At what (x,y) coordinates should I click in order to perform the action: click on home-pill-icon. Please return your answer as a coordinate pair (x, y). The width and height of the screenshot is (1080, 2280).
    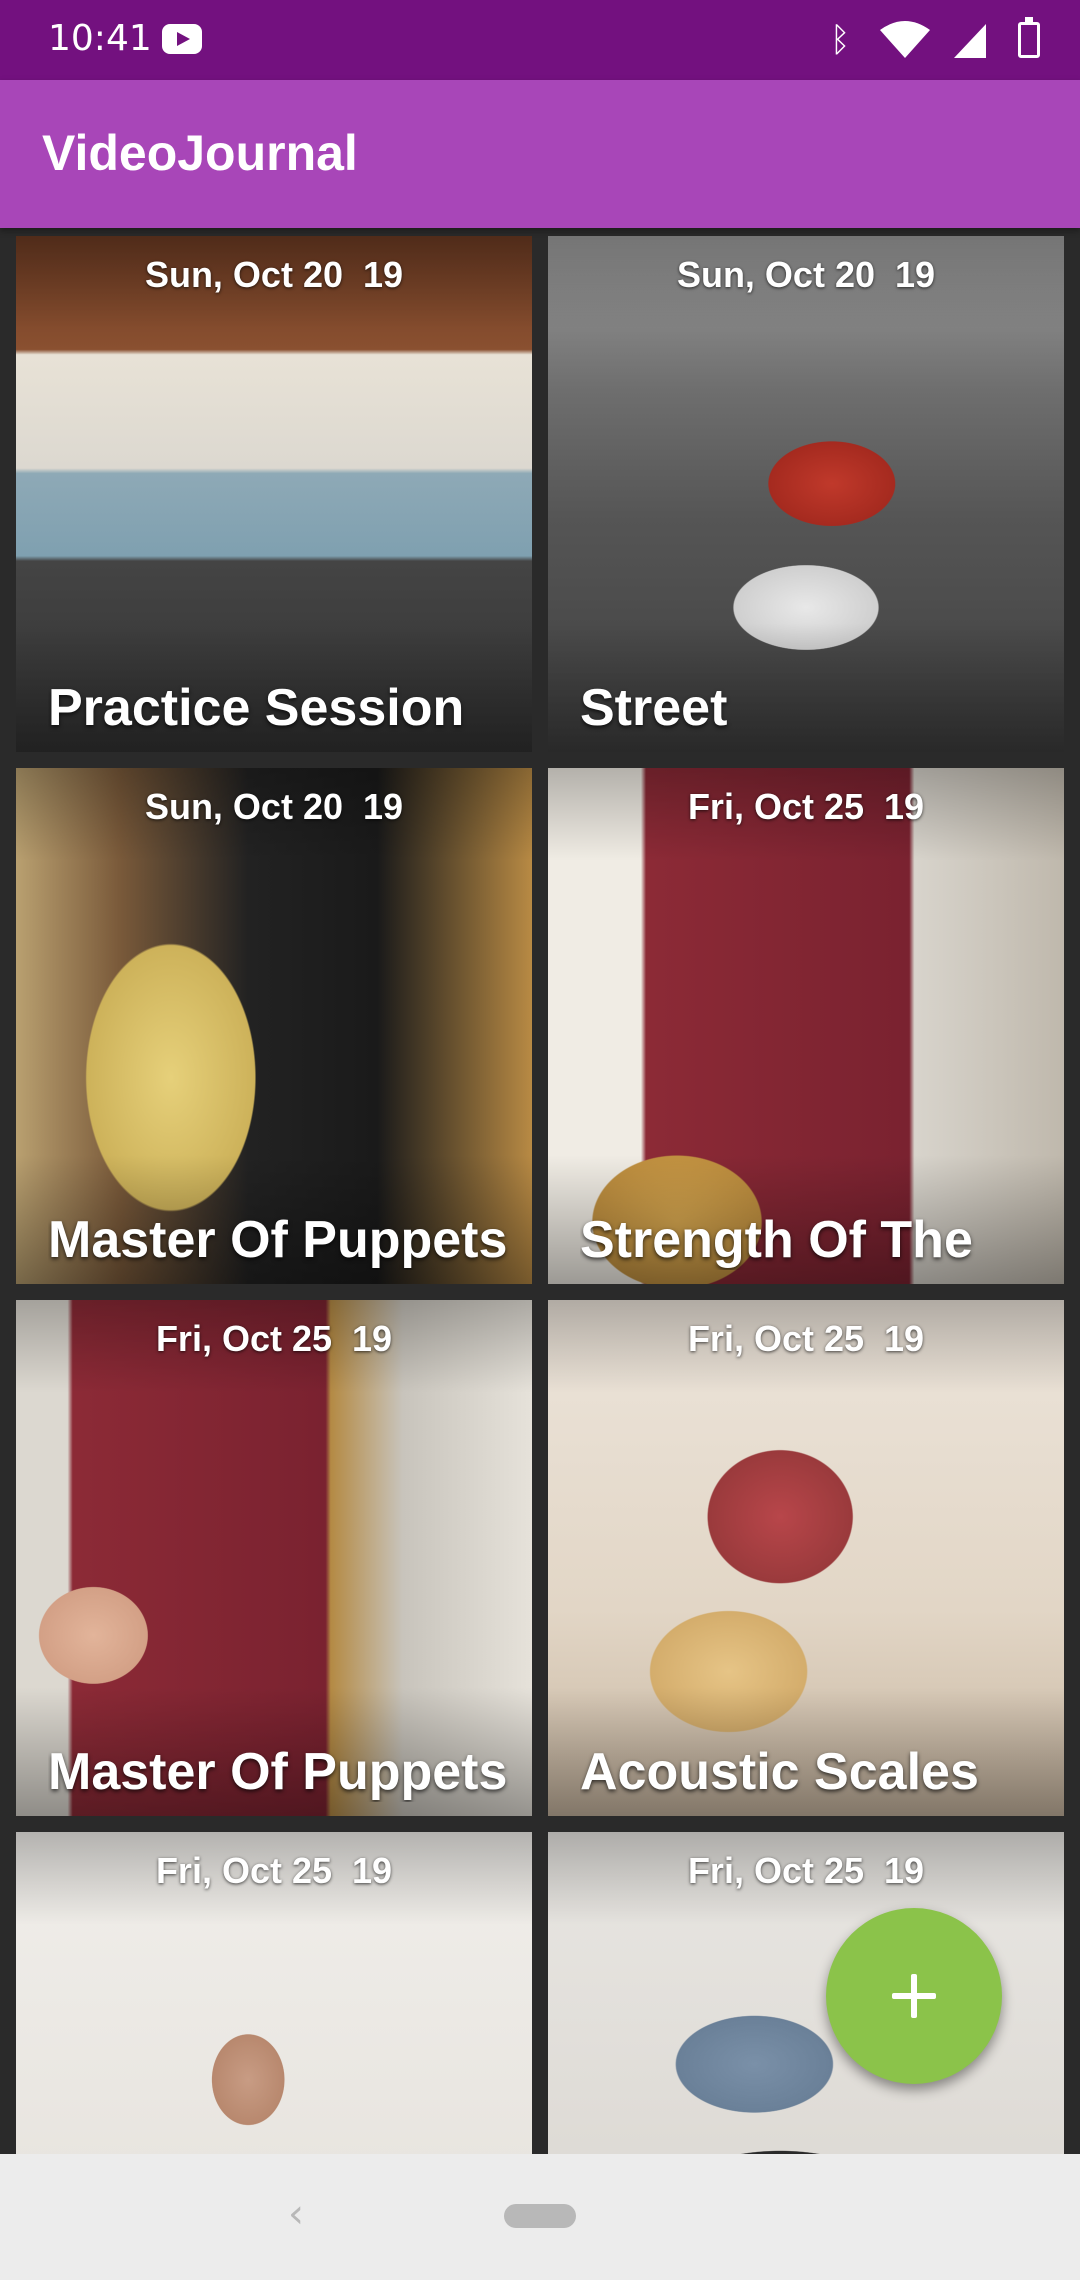
    Looking at the image, I should click on (540, 2216).